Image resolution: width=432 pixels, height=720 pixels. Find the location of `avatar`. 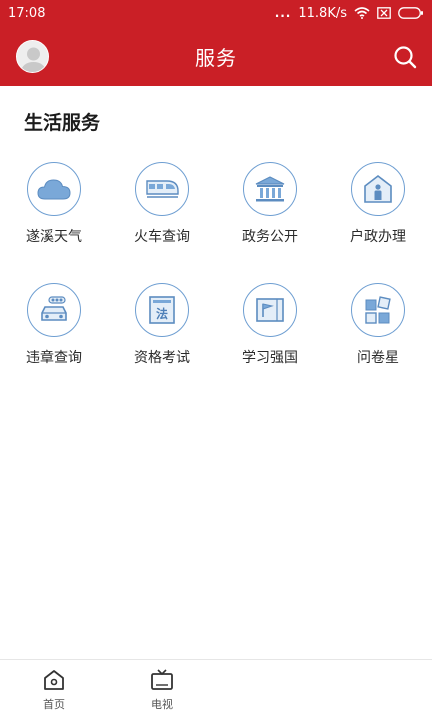

avatar is located at coordinates (32, 56).